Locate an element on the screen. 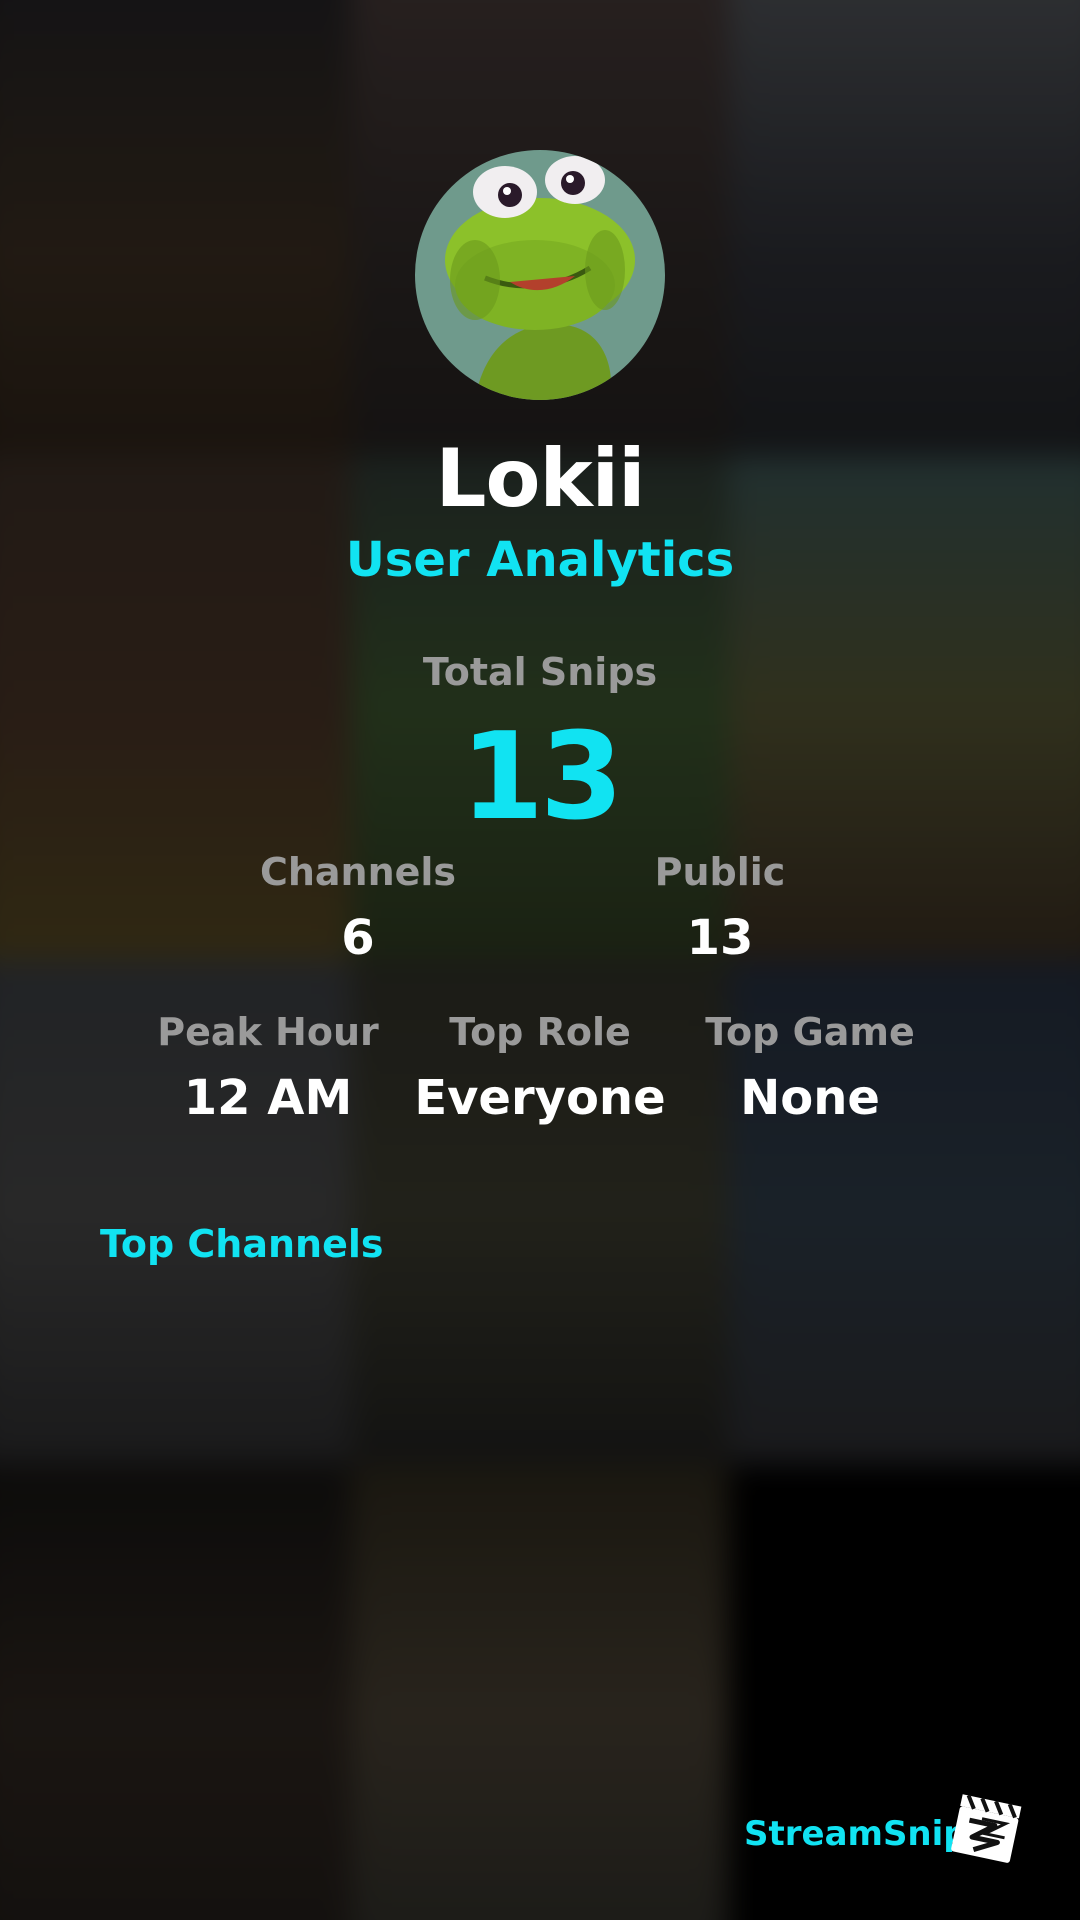 Image resolution: width=1080 pixels, height=1920 pixels. total-snips-value: 13 is located at coordinates (542, 777).